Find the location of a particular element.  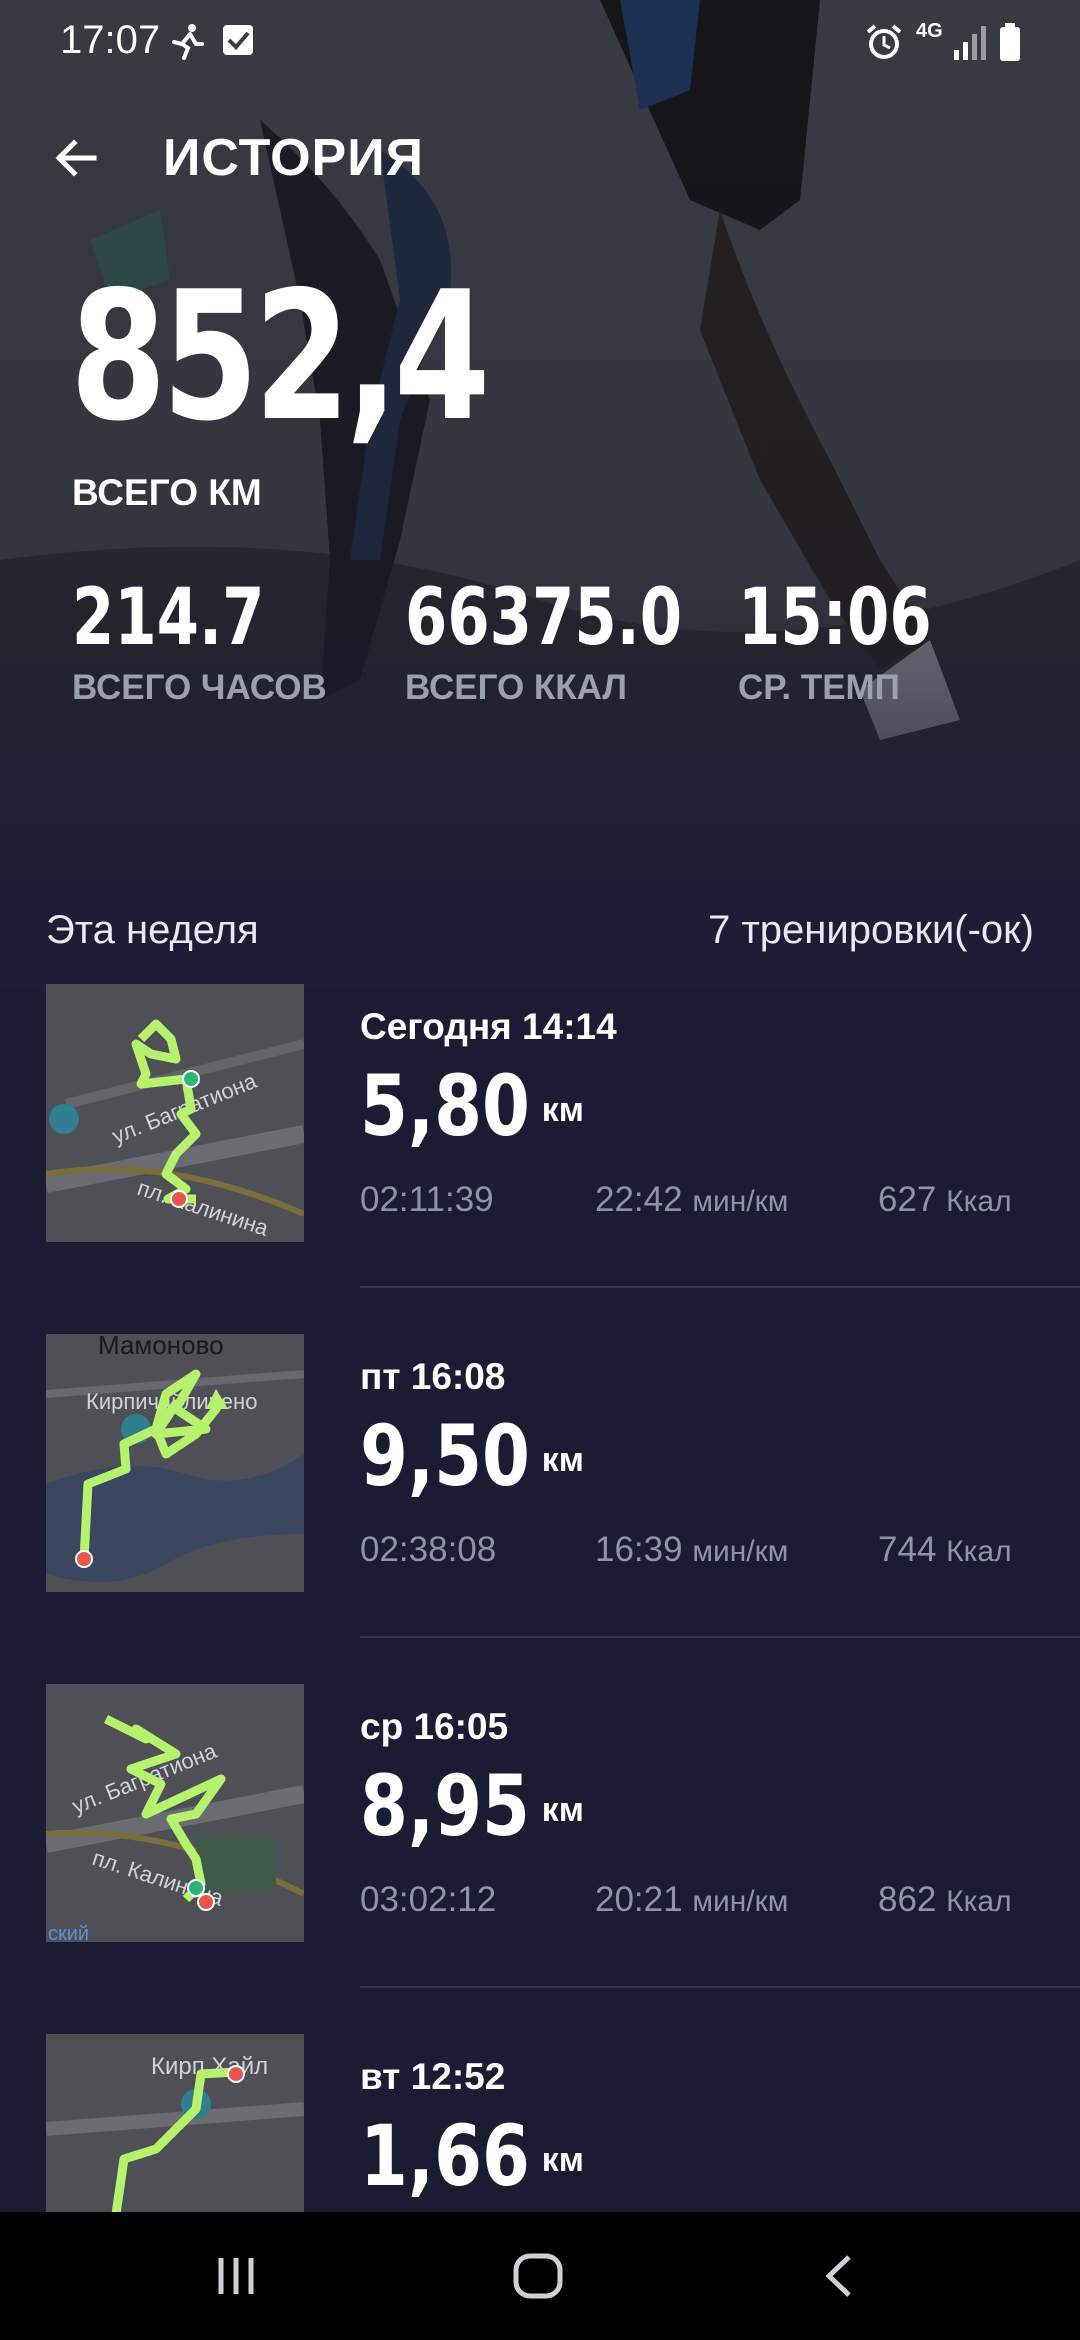

route-map: ул. Багратиона пл. Калинина is located at coordinates (175, 1113).